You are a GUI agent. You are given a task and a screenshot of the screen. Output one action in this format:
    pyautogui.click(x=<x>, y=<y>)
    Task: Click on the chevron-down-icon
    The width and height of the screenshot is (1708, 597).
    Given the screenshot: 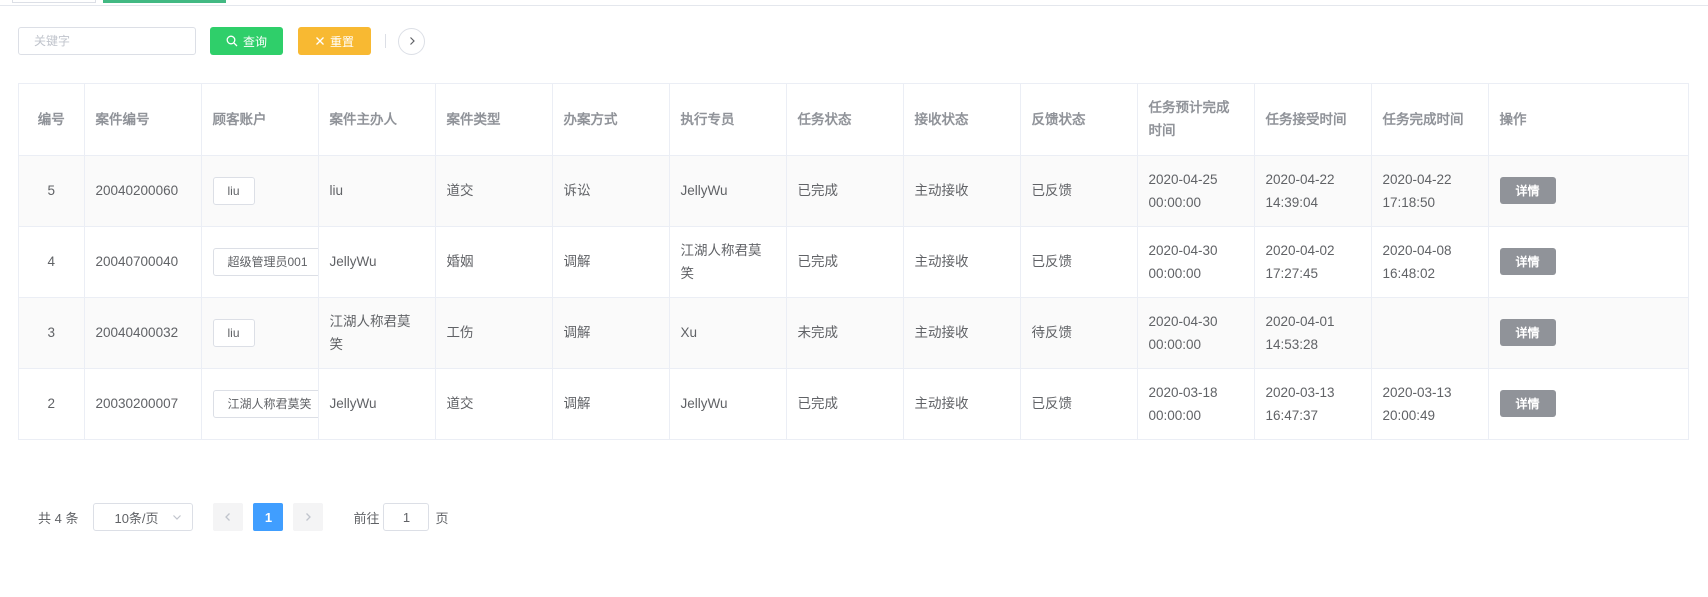 What is the action you would take?
    pyautogui.click(x=177, y=517)
    